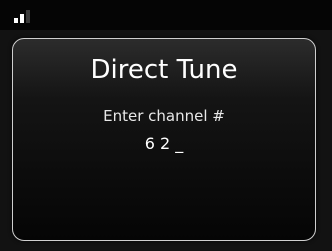 This screenshot has width=332, height=251. I want to click on signal-strength-icon, so click(24, 16).